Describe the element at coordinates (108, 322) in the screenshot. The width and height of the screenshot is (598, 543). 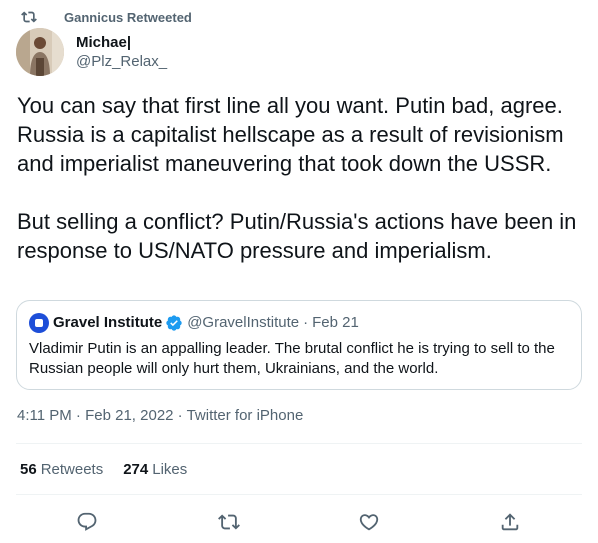
I see `quoted-author-name: Gravel Institute` at that location.